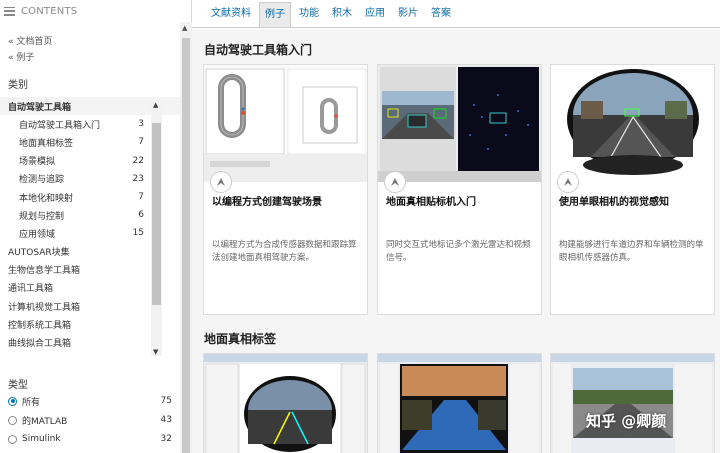 The height and width of the screenshot is (453, 720). Describe the element at coordinates (275, 14) in the screenshot. I see `tab-examples: 例子` at that location.